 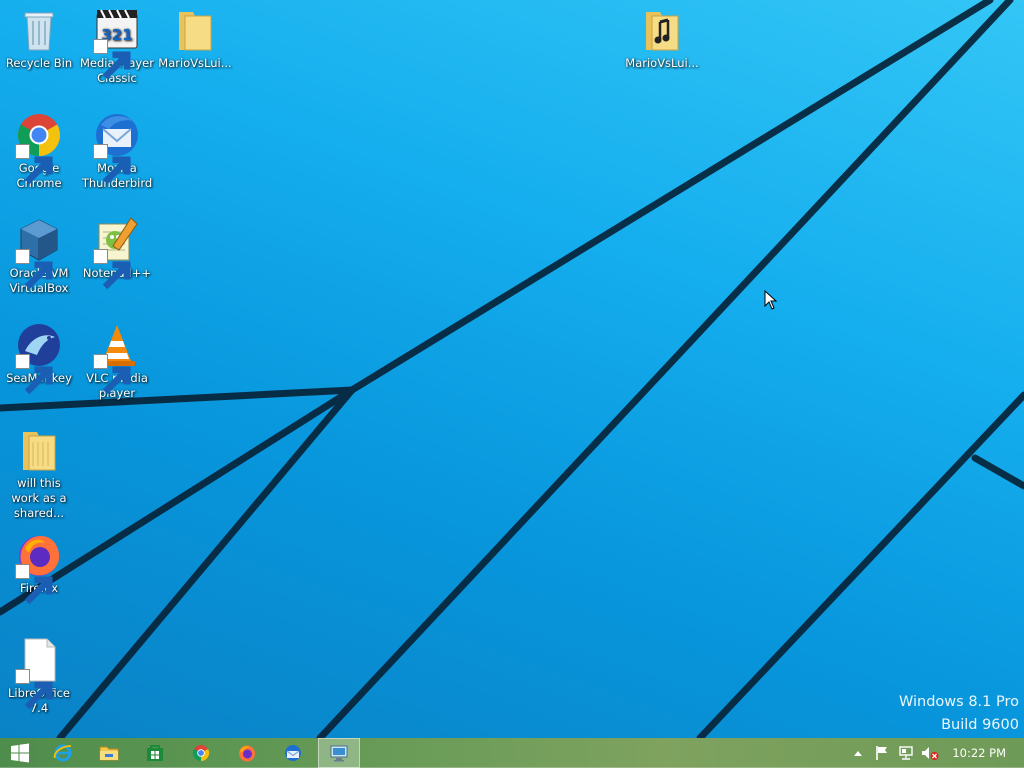 I want to click on desktop-icon-seamonkey: SeaMonkey, so click(x=39, y=355).